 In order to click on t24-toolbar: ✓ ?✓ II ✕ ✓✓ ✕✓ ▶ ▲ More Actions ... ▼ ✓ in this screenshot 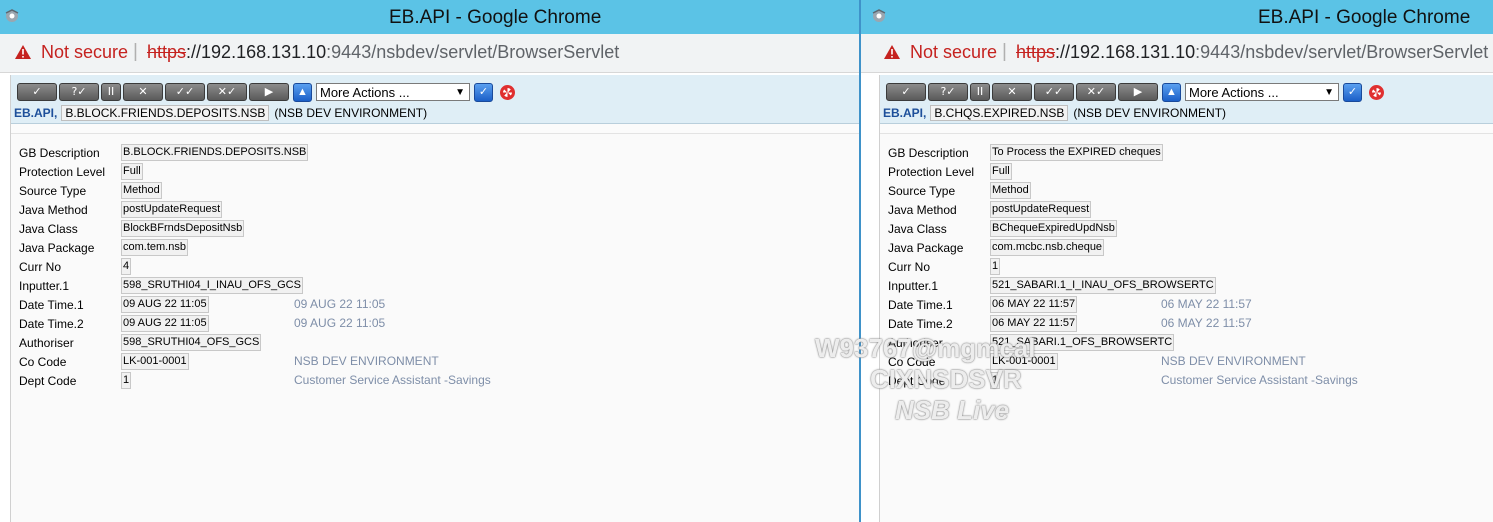, I will do `click(1135, 92)`.